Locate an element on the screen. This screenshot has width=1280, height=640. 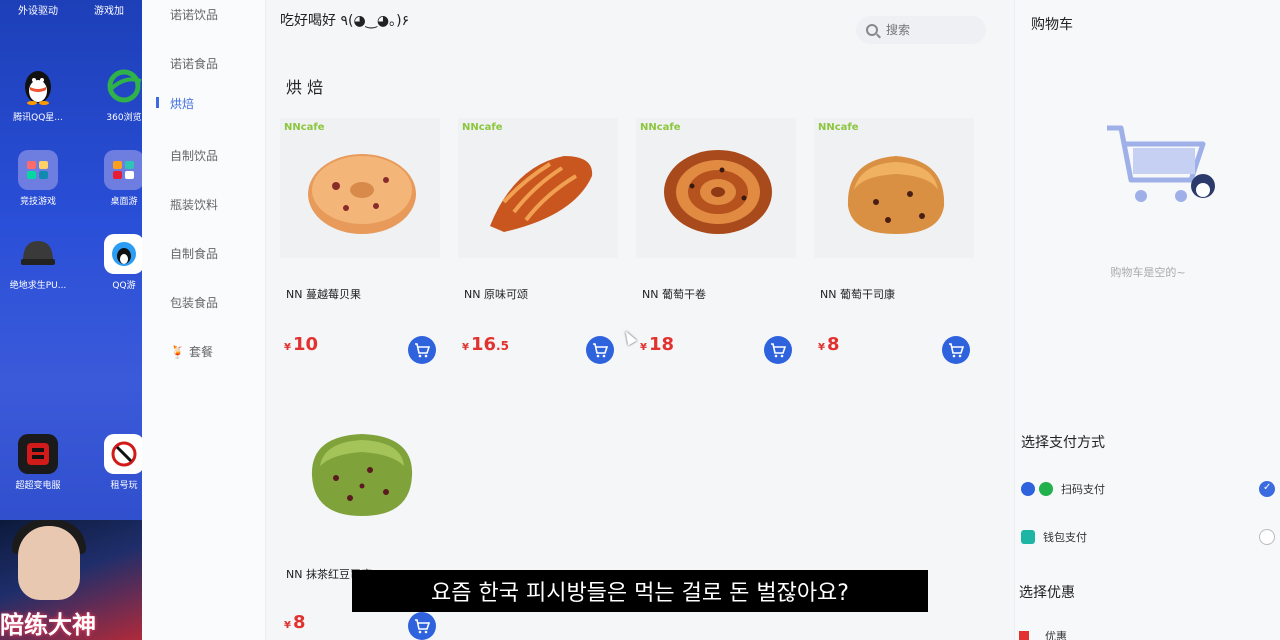
ghost-game-icon is located at coordinates (38, 454).